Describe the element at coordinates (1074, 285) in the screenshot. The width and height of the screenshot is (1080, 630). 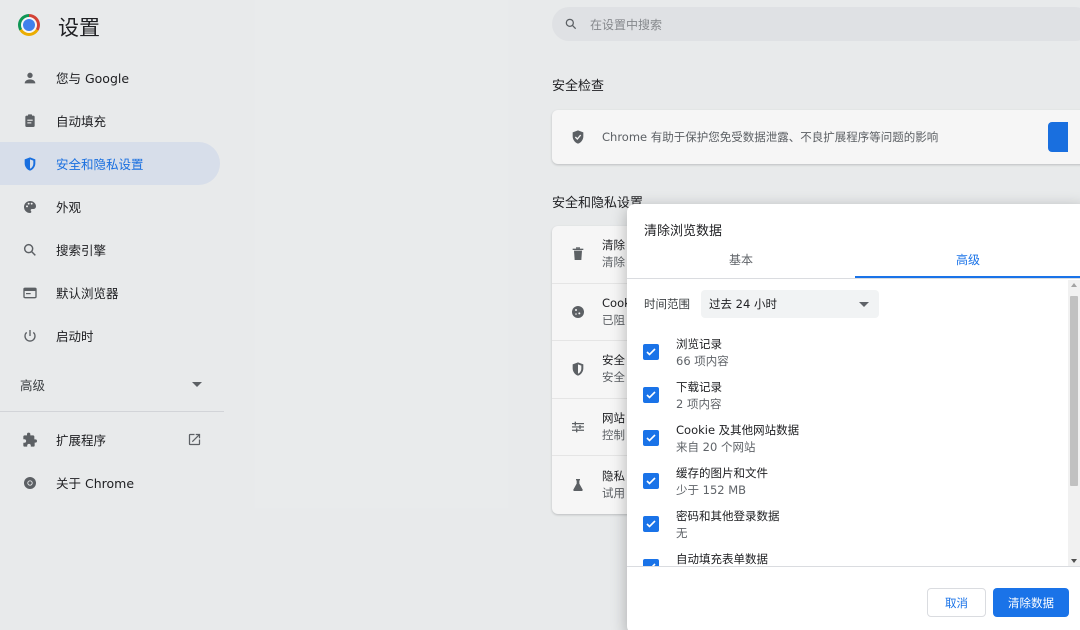
I see `scroll-up-arrow-icon` at that location.